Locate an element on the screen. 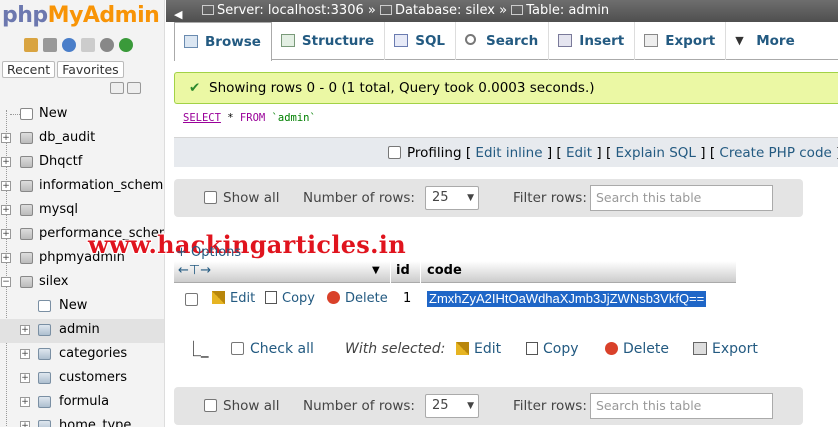  check-all-label: Check all is located at coordinates (282, 349).